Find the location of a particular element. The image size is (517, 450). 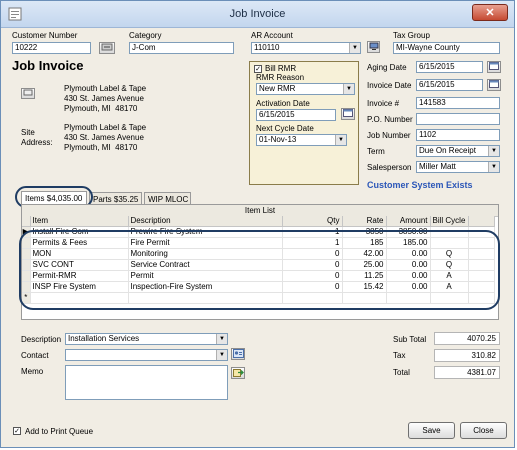

rmr-reason-select: New RMR ▼ is located at coordinates (305, 89).